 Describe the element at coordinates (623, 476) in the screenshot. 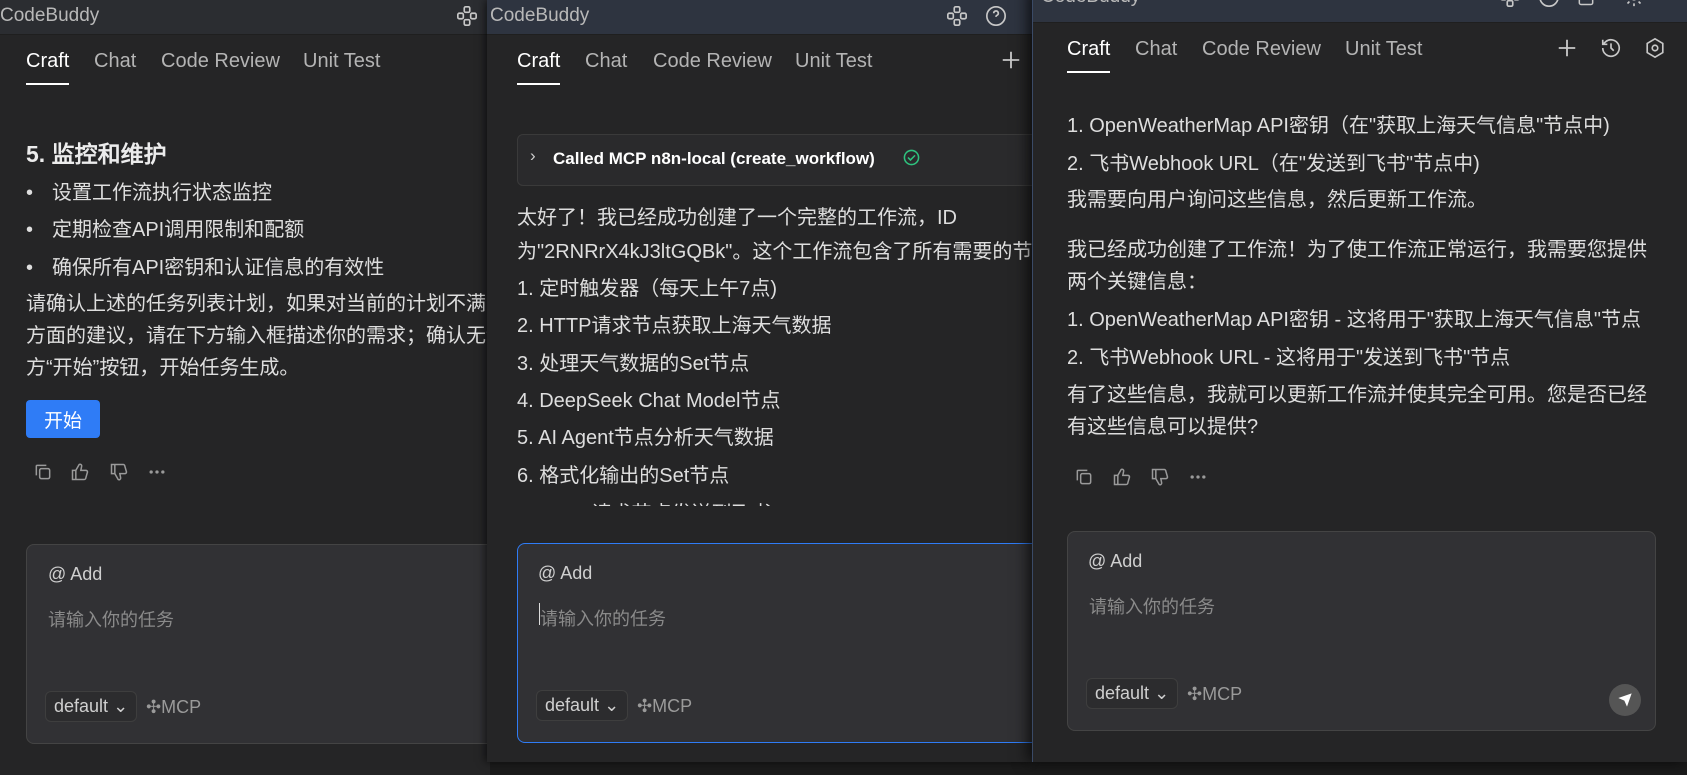

I see `message-line: 6. 格式化输出的Set节点` at that location.